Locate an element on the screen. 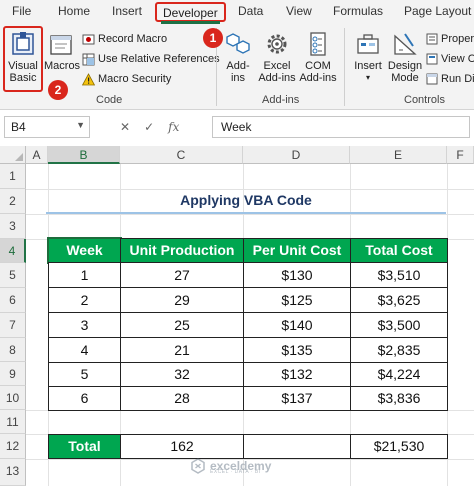 This screenshot has width=474, height=486. view-code-button: View C is located at coordinates (450, 59).